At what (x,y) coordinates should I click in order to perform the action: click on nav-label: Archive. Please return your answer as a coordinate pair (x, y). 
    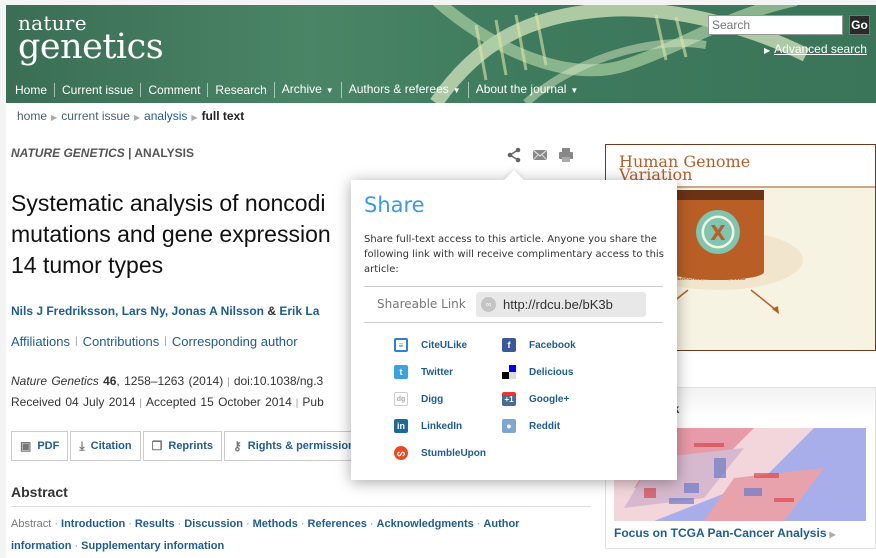
    Looking at the image, I should click on (301, 89).